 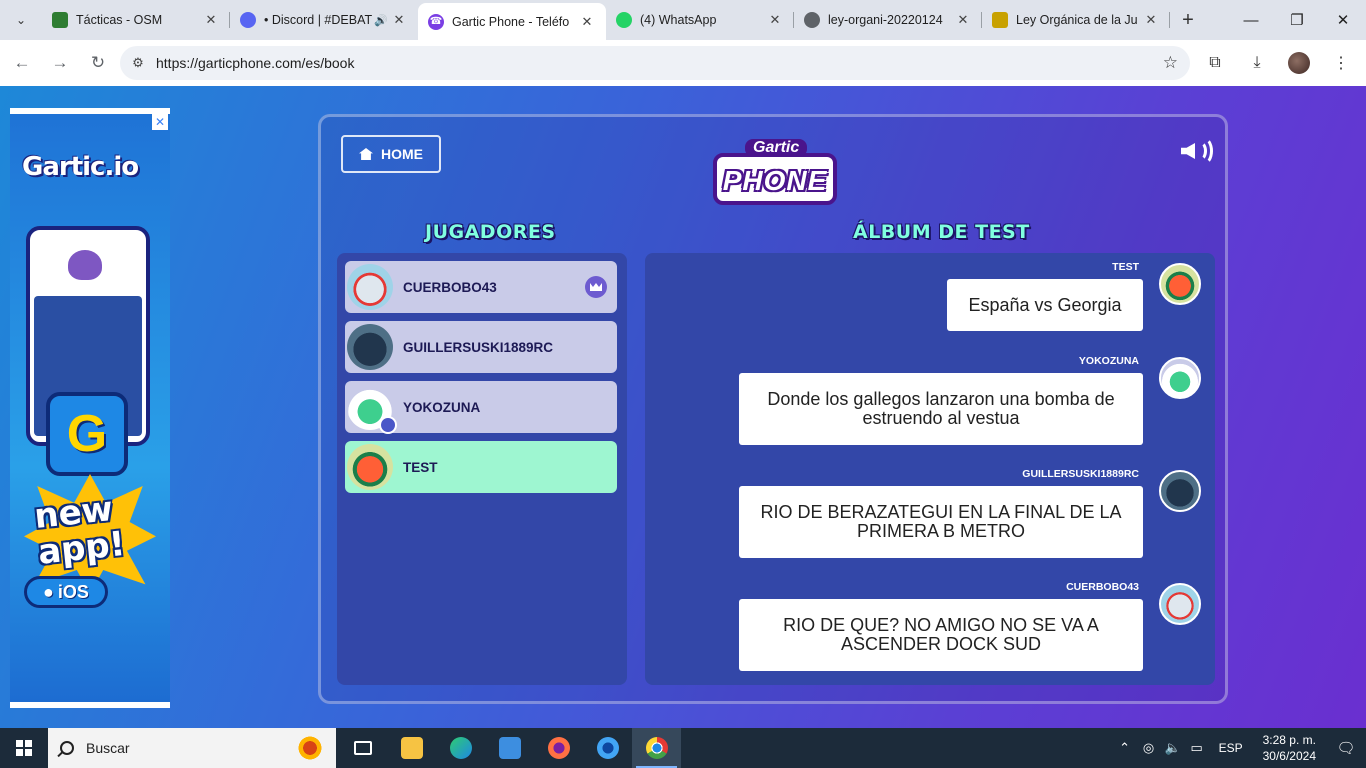 What do you see at coordinates (1343, 20) in the screenshot?
I see `close-window-button: ✕` at bounding box center [1343, 20].